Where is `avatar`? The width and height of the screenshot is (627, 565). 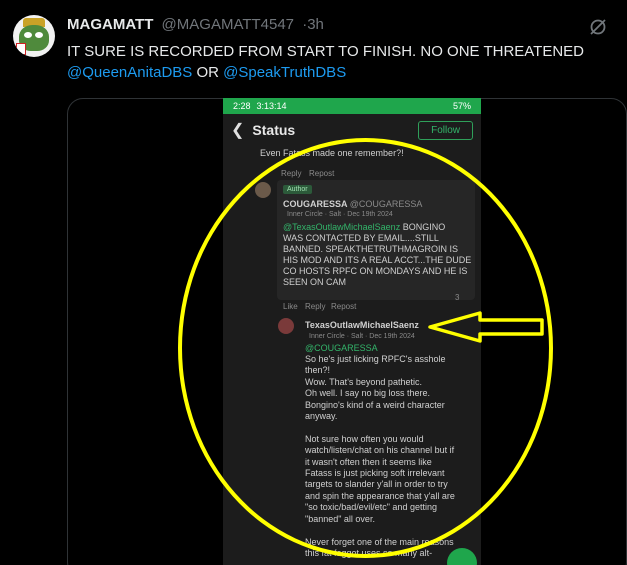
avatar is located at coordinates (34, 36).